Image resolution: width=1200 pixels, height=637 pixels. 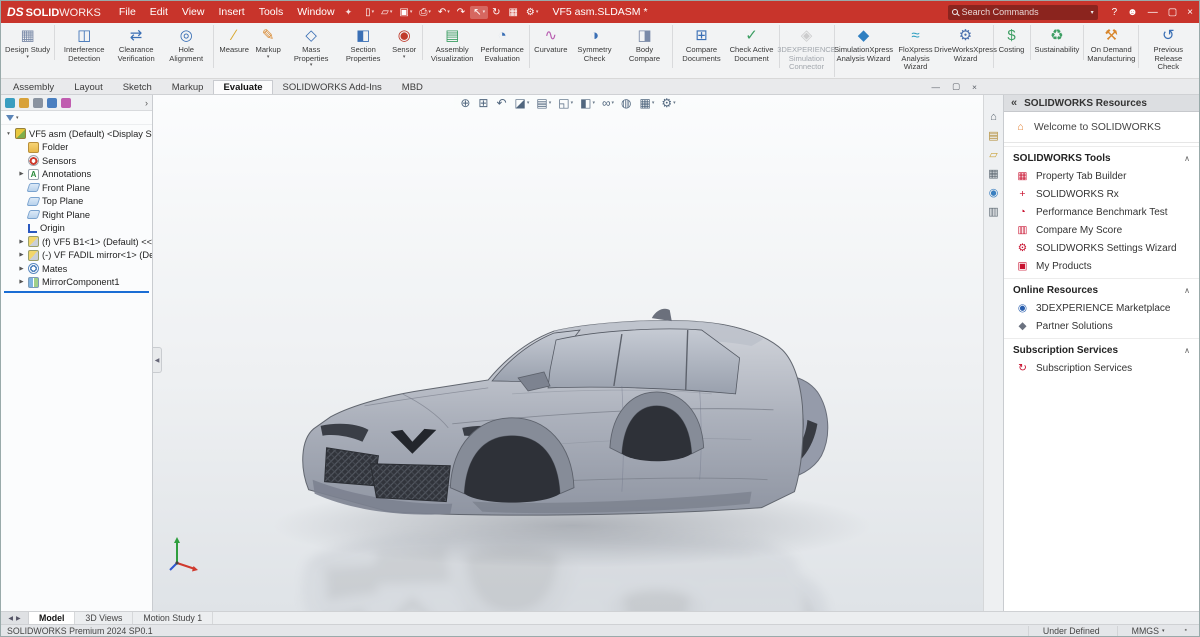 I want to click on task-pane-link: ▦ Property Tab Builder, so click(x=1101, y=176).